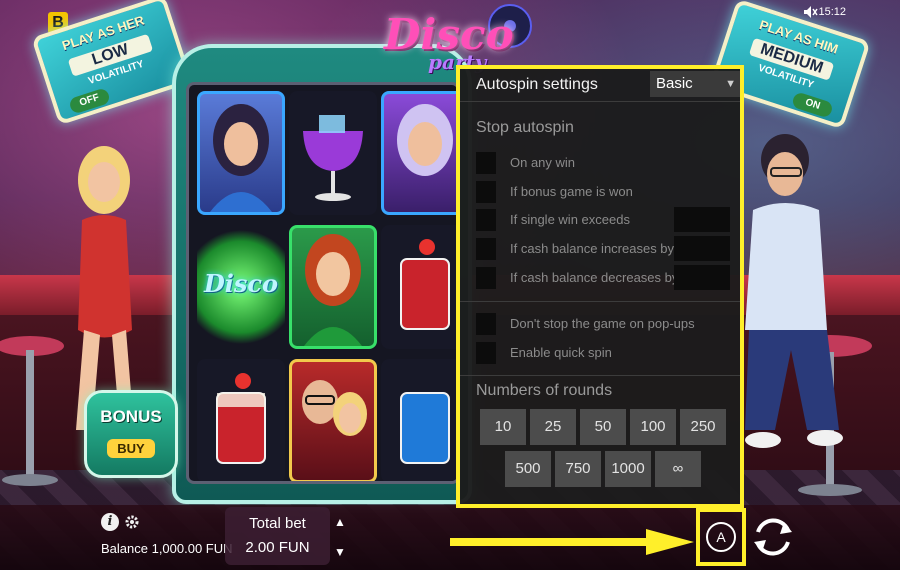  What do you see at coordinates (702, 248) in the screenshot?
I see `balance-increase-amount-input` at bounding box center [702, 248].